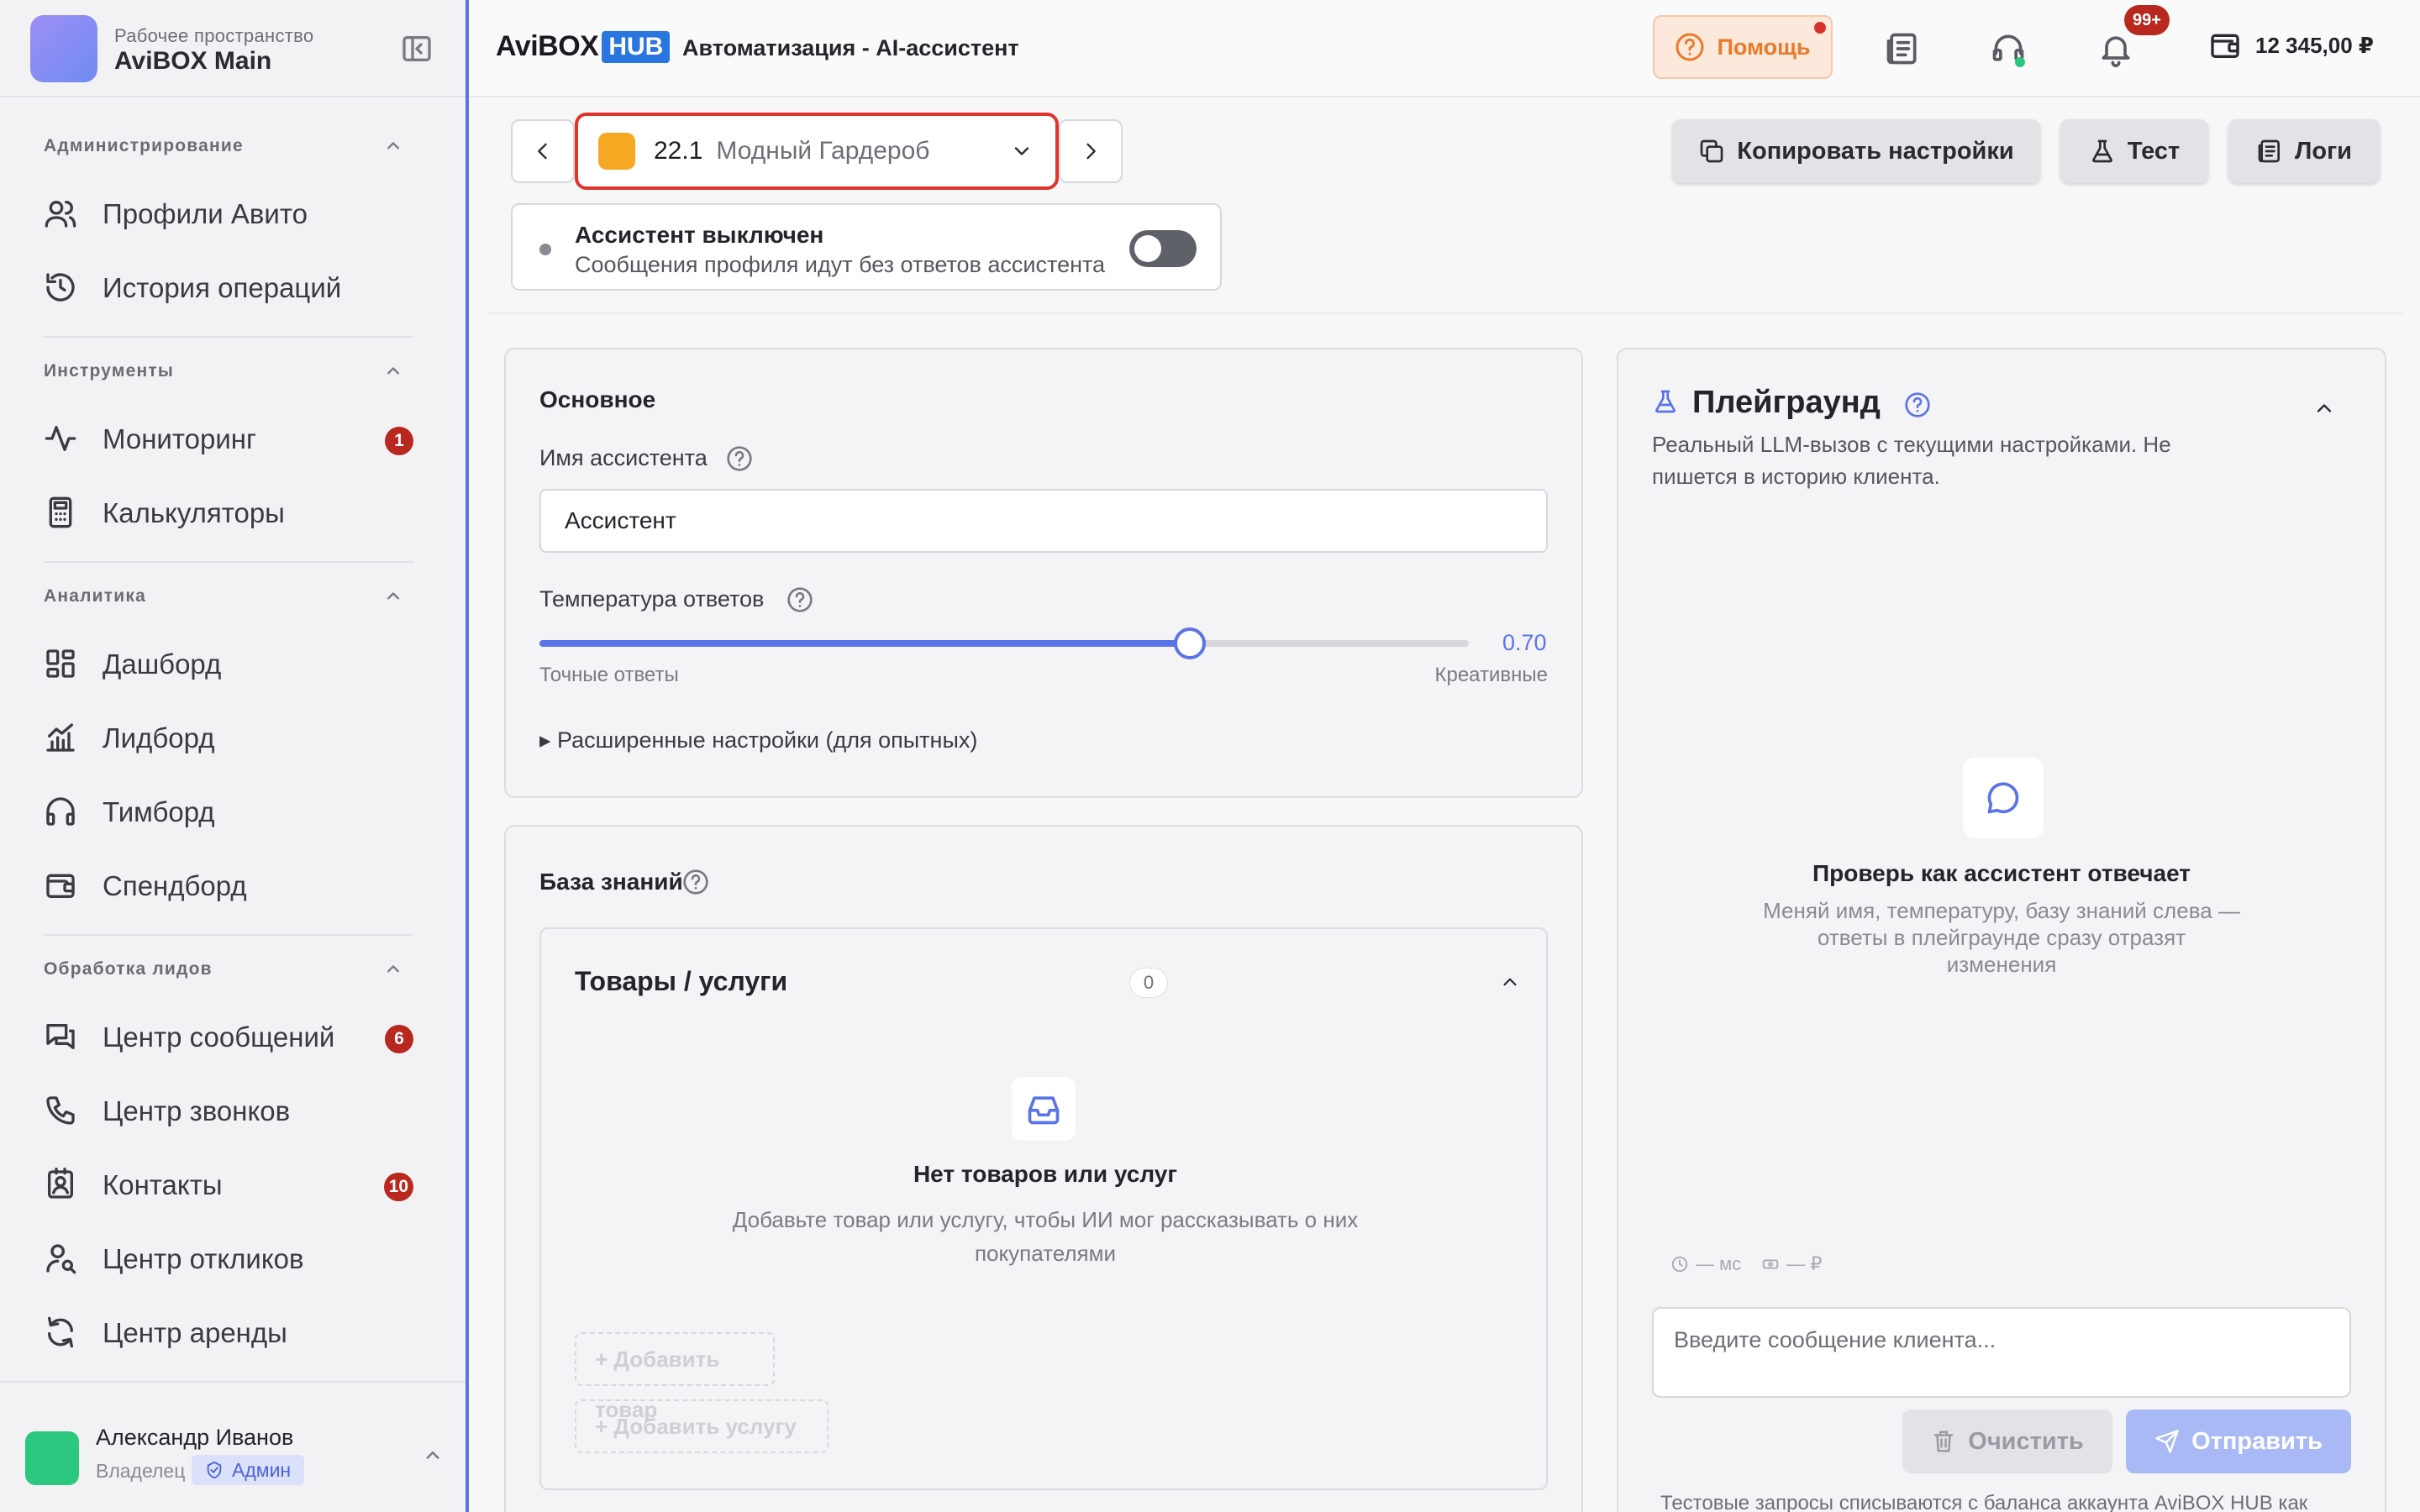 The image size is (2420, 1512). Describe the element at coordinates (228, 969) in the screenshot. I see `section-leads-header: Обработка лидов` at that location.